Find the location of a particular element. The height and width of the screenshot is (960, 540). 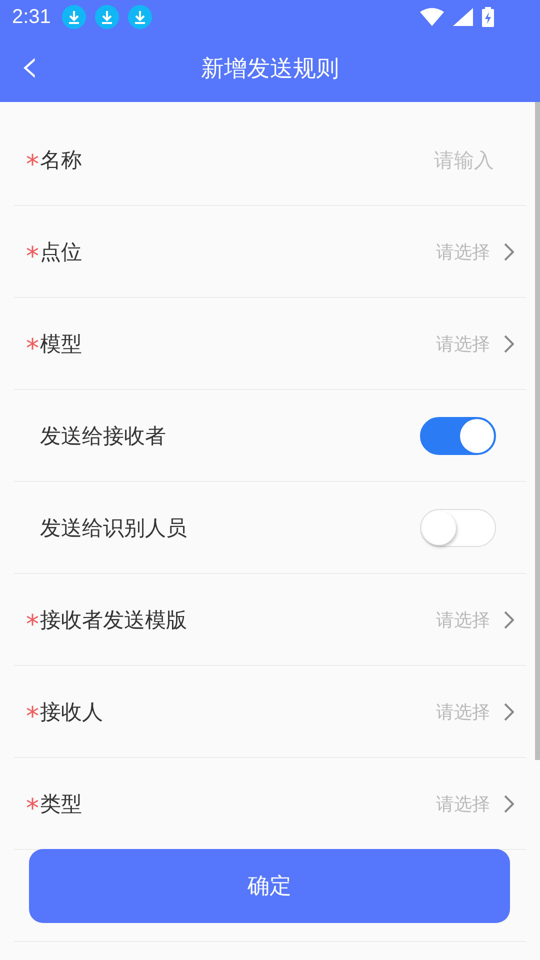

battery-charging-icon is located at coordinates (488, 17).